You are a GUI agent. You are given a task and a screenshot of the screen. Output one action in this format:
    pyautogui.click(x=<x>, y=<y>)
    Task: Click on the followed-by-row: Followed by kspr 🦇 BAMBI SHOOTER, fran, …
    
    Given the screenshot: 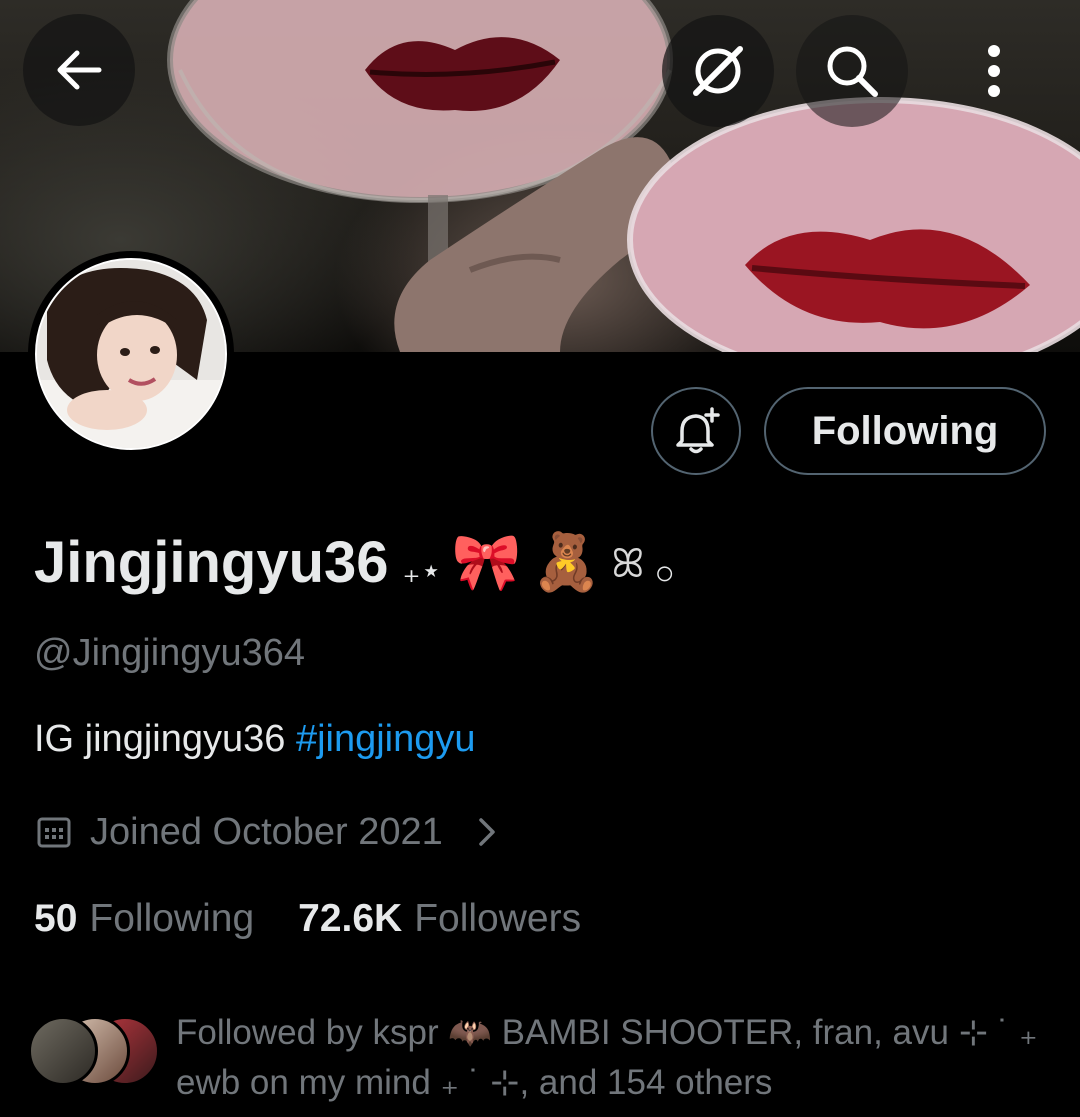 What is the action you would take?
    pyautogui.click(x=543, y=1058)
    